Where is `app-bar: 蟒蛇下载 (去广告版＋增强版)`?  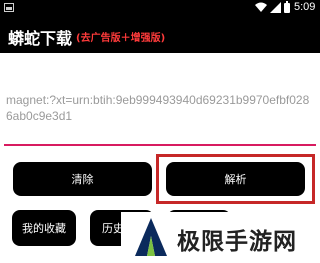
app-bar: 蟒蛇下载 (去广告版＋增强版) is located at coordinates (160, 34).